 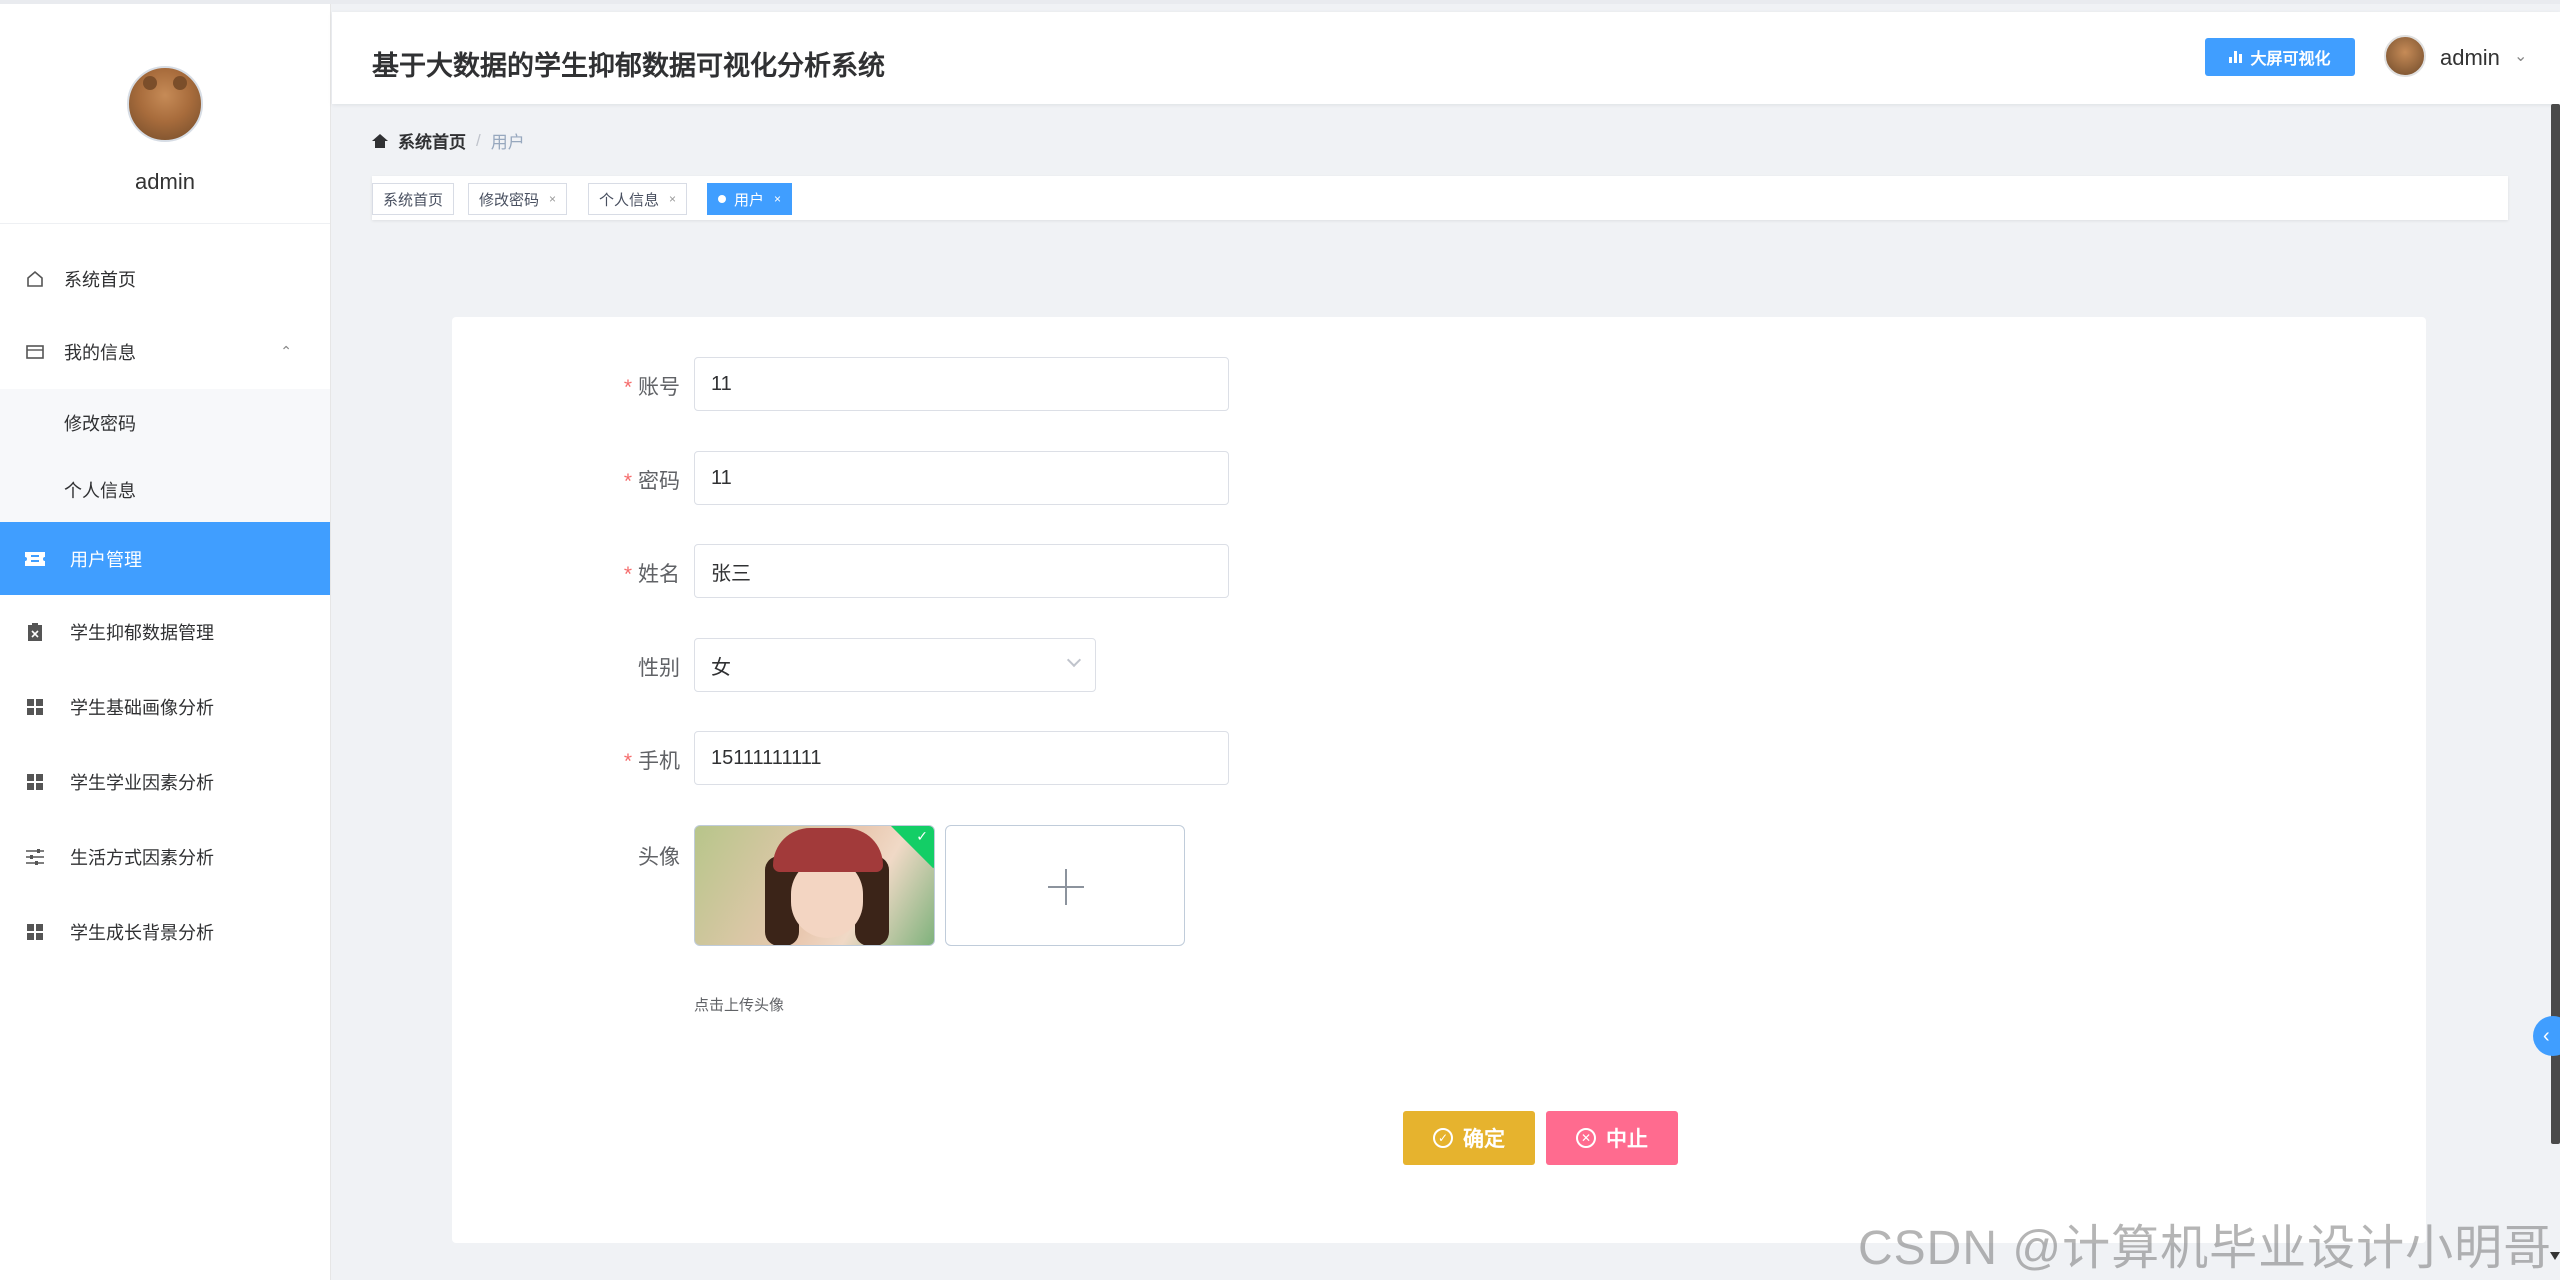 What do you see at coordinates (106, 559) in the screenshot?
I see `sidebar-item-label: 用户管理` at bounding box center [106, 559].